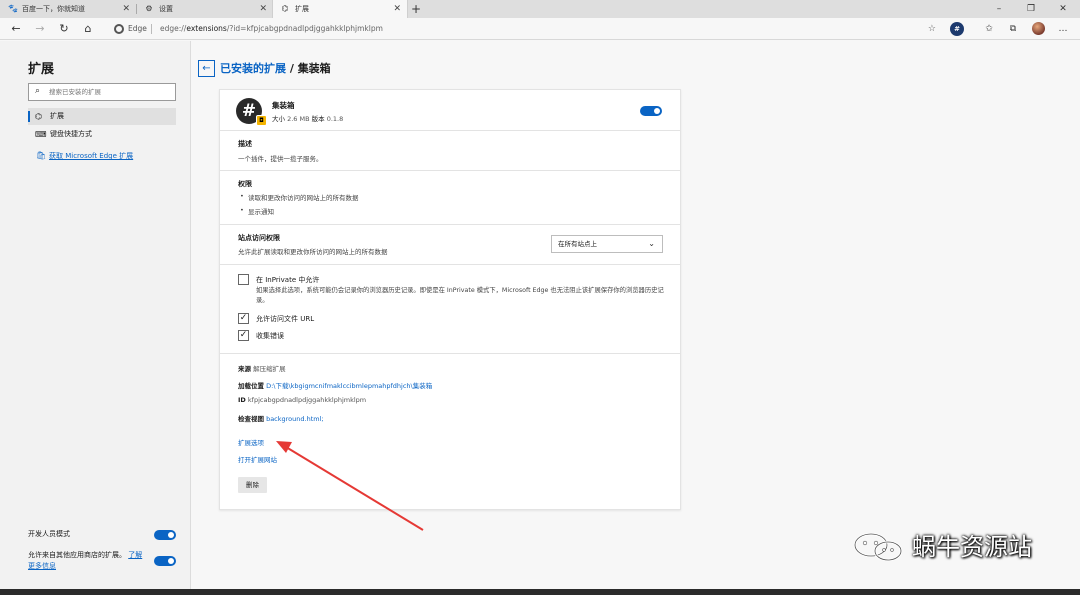 The width and height of the screenshot is (1080, 595). What do you see at coordinates (350, 486) in the screenshot?
I see `annotation-arrow` at bounding box center [350, 486].